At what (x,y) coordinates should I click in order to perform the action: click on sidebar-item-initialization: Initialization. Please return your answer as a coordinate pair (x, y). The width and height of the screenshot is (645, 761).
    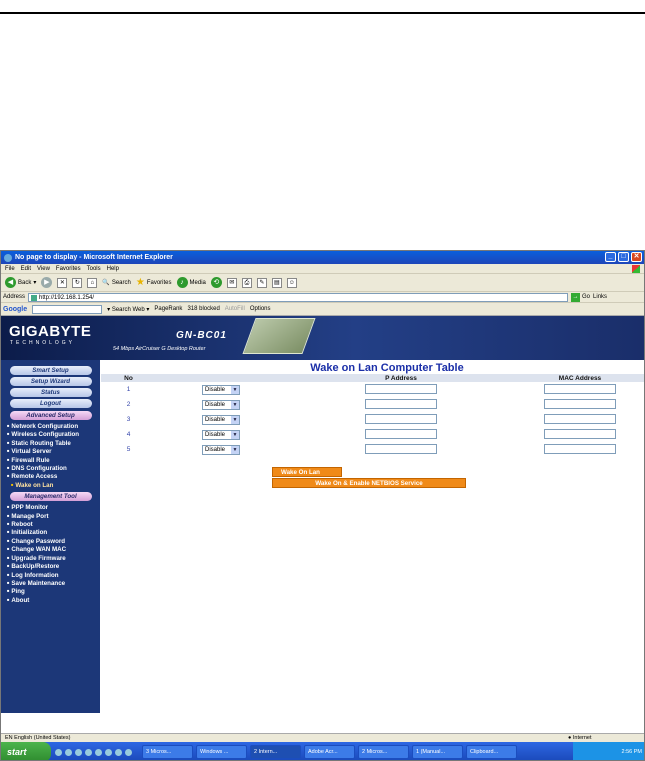
    Looking at the image, I should click on (50, 532).